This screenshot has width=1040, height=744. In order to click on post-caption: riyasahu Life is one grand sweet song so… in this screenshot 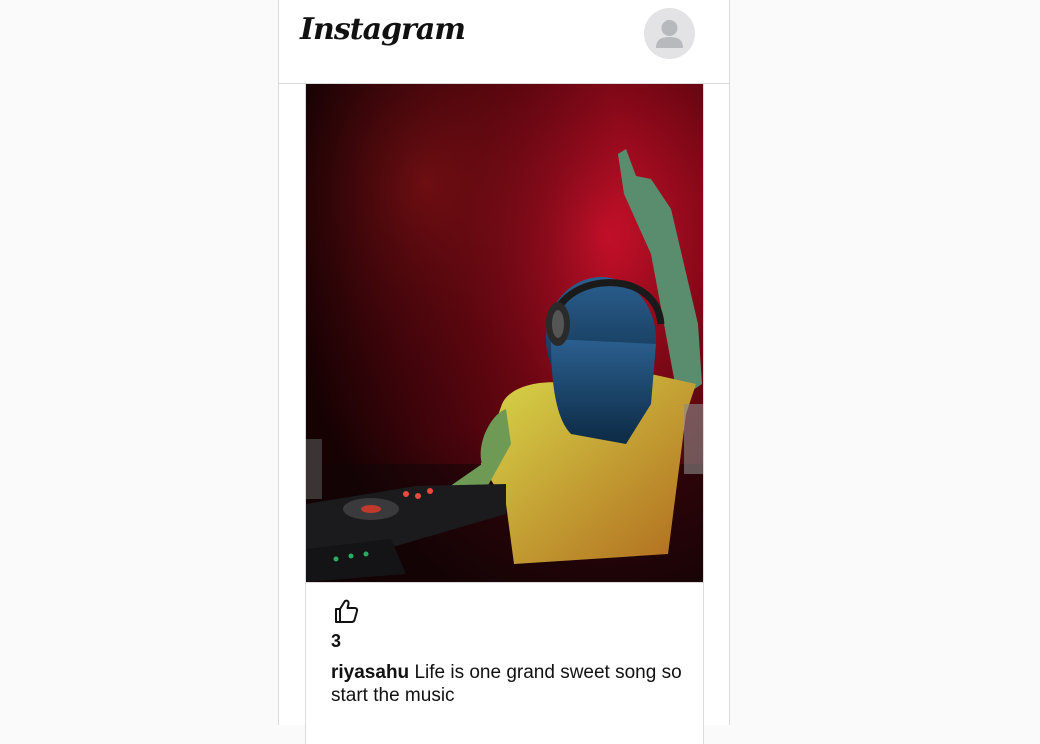, I will do `click(518, 684)`.